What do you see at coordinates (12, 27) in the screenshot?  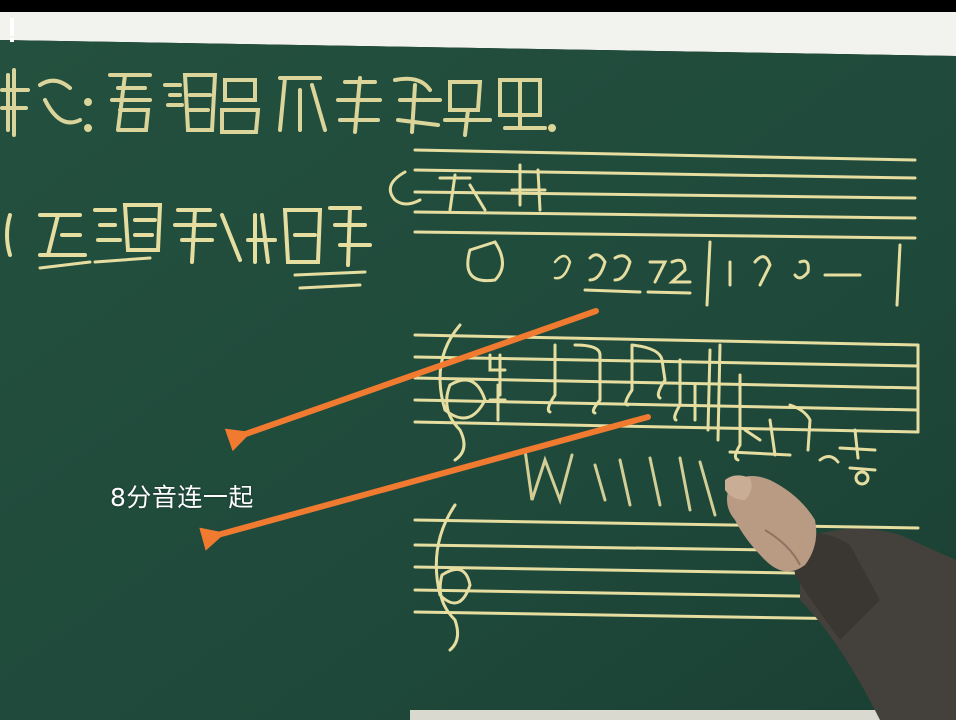 I see `corner-mark` at bounding box center [12, 27].